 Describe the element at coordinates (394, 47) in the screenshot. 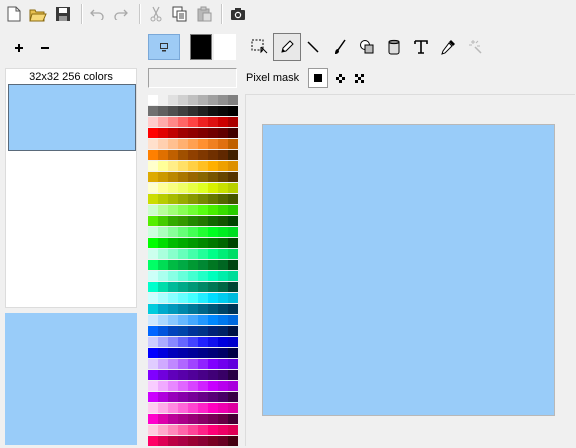

I see `fill-bucket-icon` at that location.